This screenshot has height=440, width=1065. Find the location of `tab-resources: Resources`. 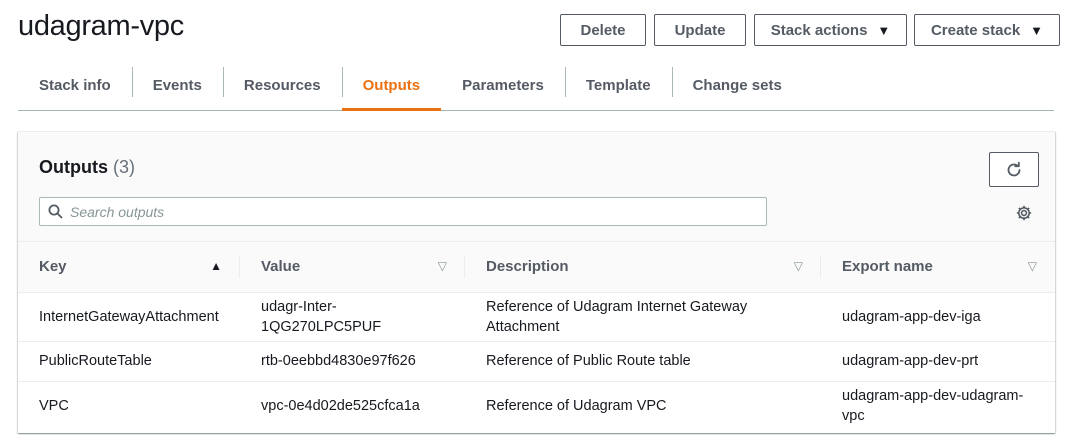

tab-resources: Resources is located at coordinates (282, 85).